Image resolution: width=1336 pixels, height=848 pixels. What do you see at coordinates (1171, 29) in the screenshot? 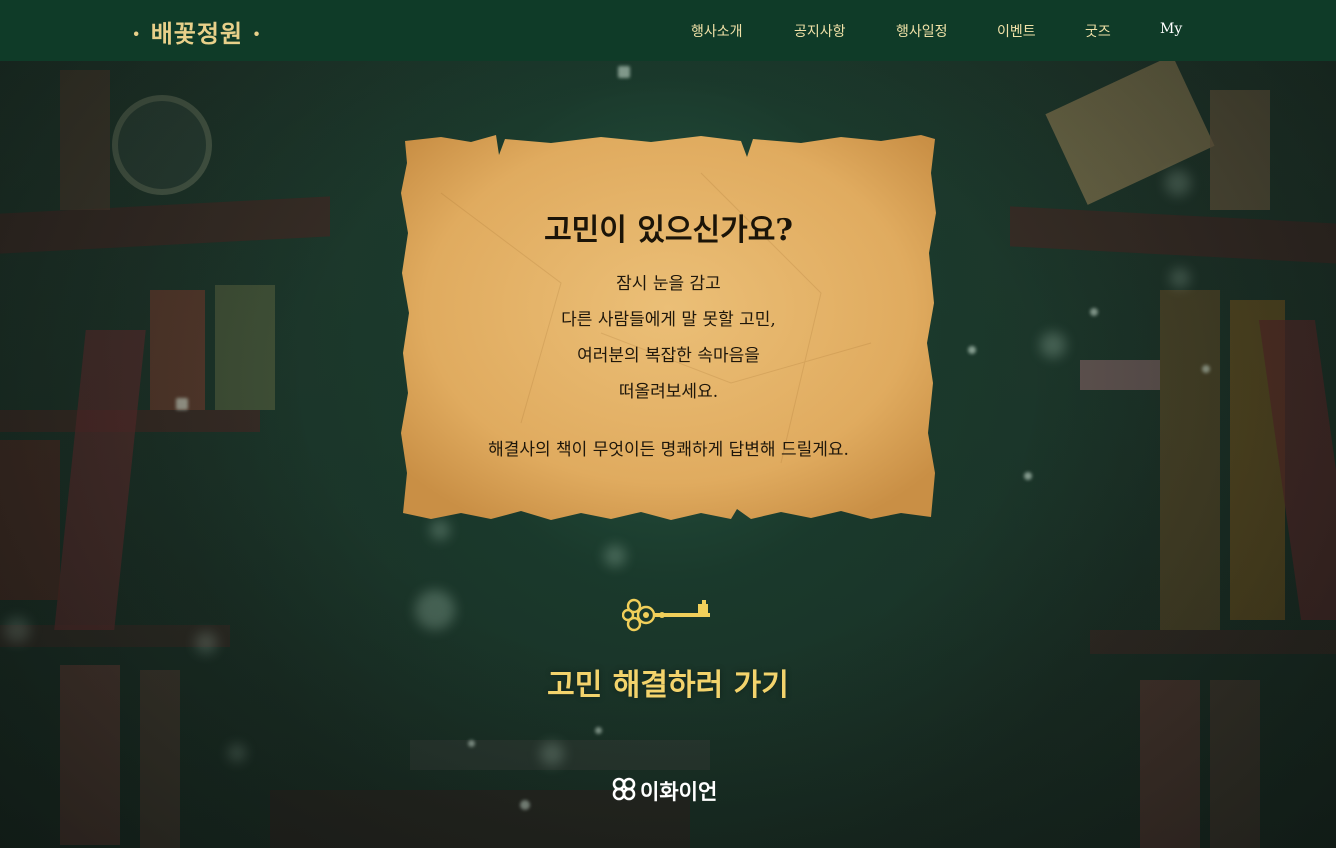
I see `nav-item-my: My` at bounding box center [1171, 29].